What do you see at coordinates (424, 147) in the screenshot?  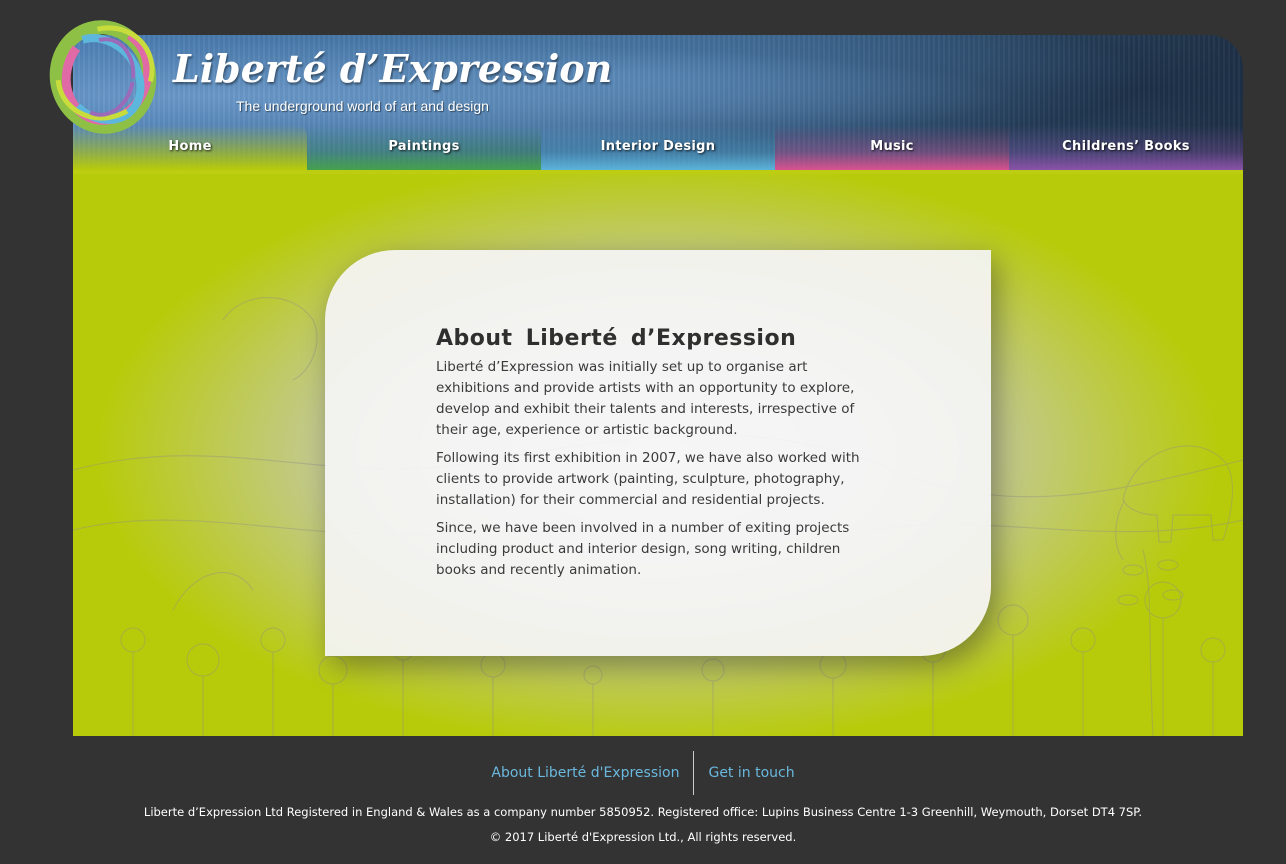 I see `nav-item-paintings: Paintings` at bounding box center [424, 147].